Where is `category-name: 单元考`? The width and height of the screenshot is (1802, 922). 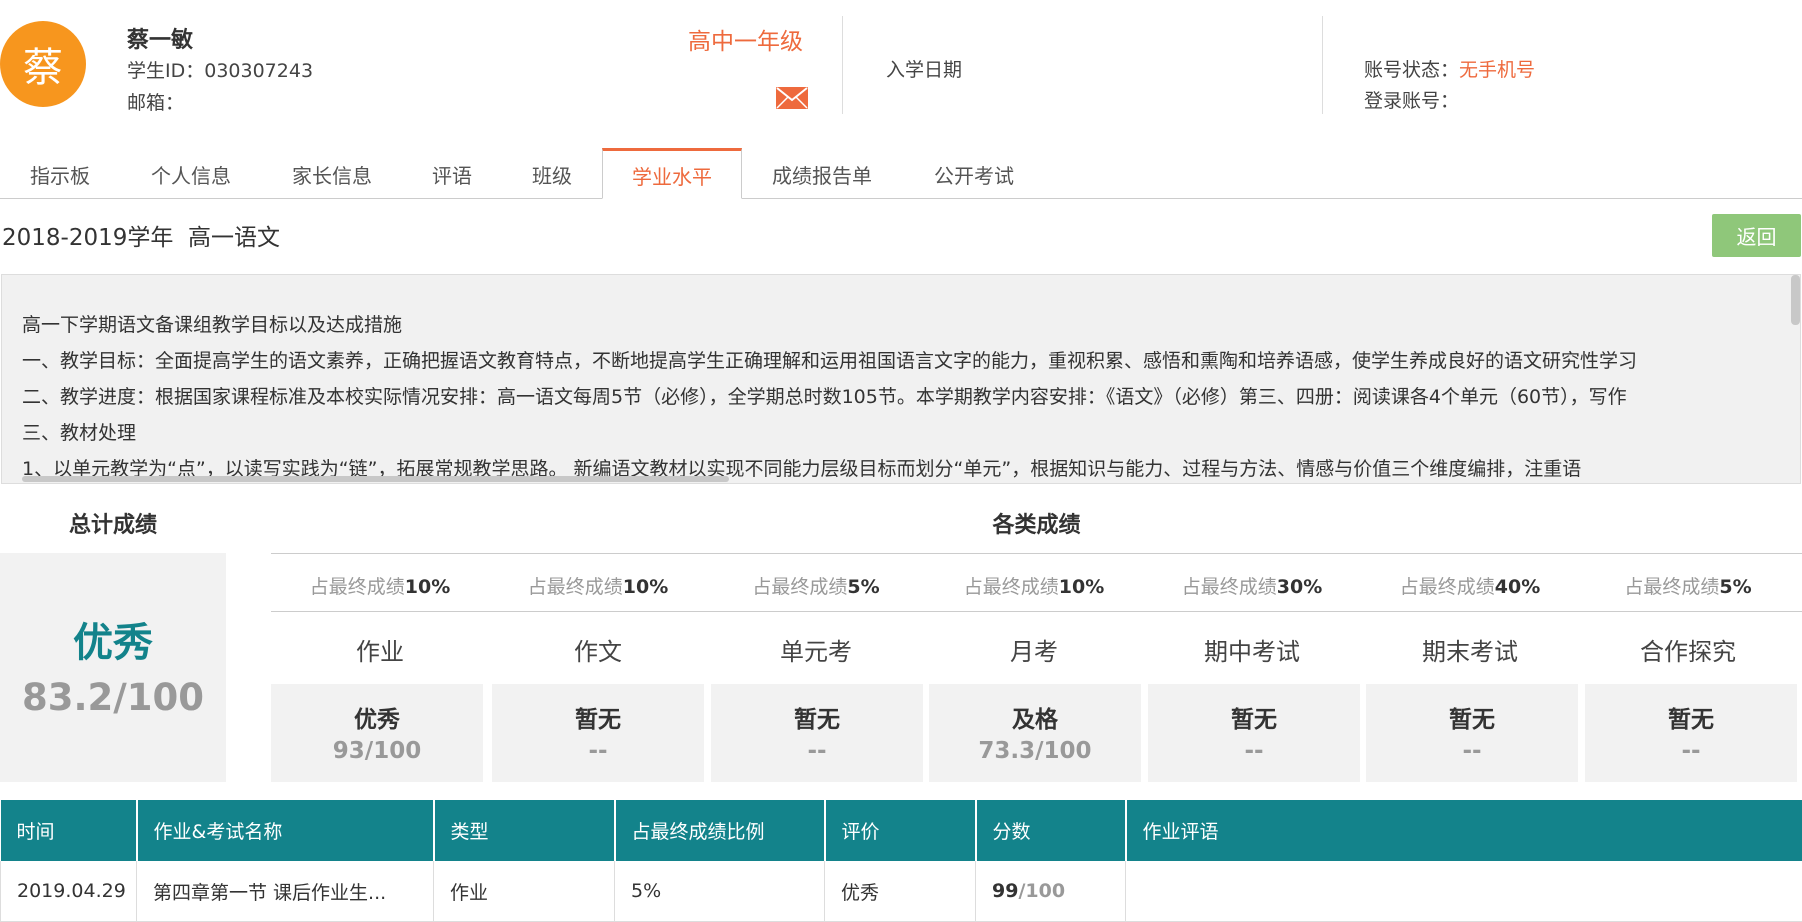 category-name: 单元考 is located at coordinates (816, 649).